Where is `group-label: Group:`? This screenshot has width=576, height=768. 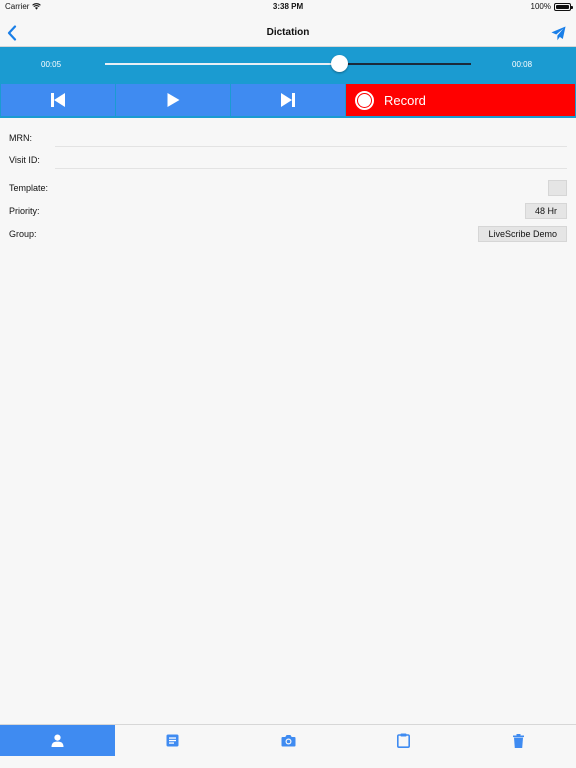 group-label: Group: is located at coordinates (23, 234).